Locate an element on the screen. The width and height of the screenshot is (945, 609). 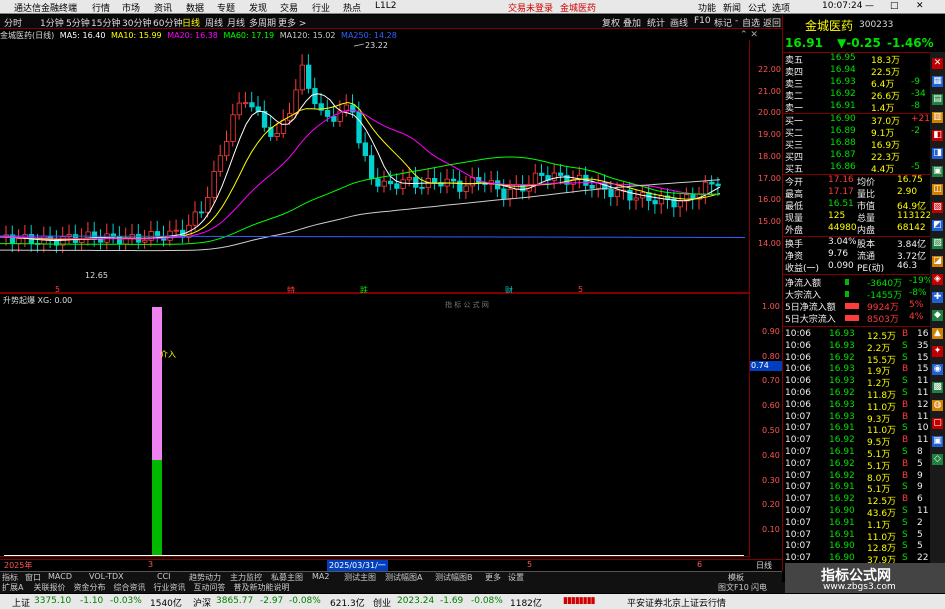
tick-row: 10:07 16.92 9.5万 B 11 is located at coordinates (864, 441).